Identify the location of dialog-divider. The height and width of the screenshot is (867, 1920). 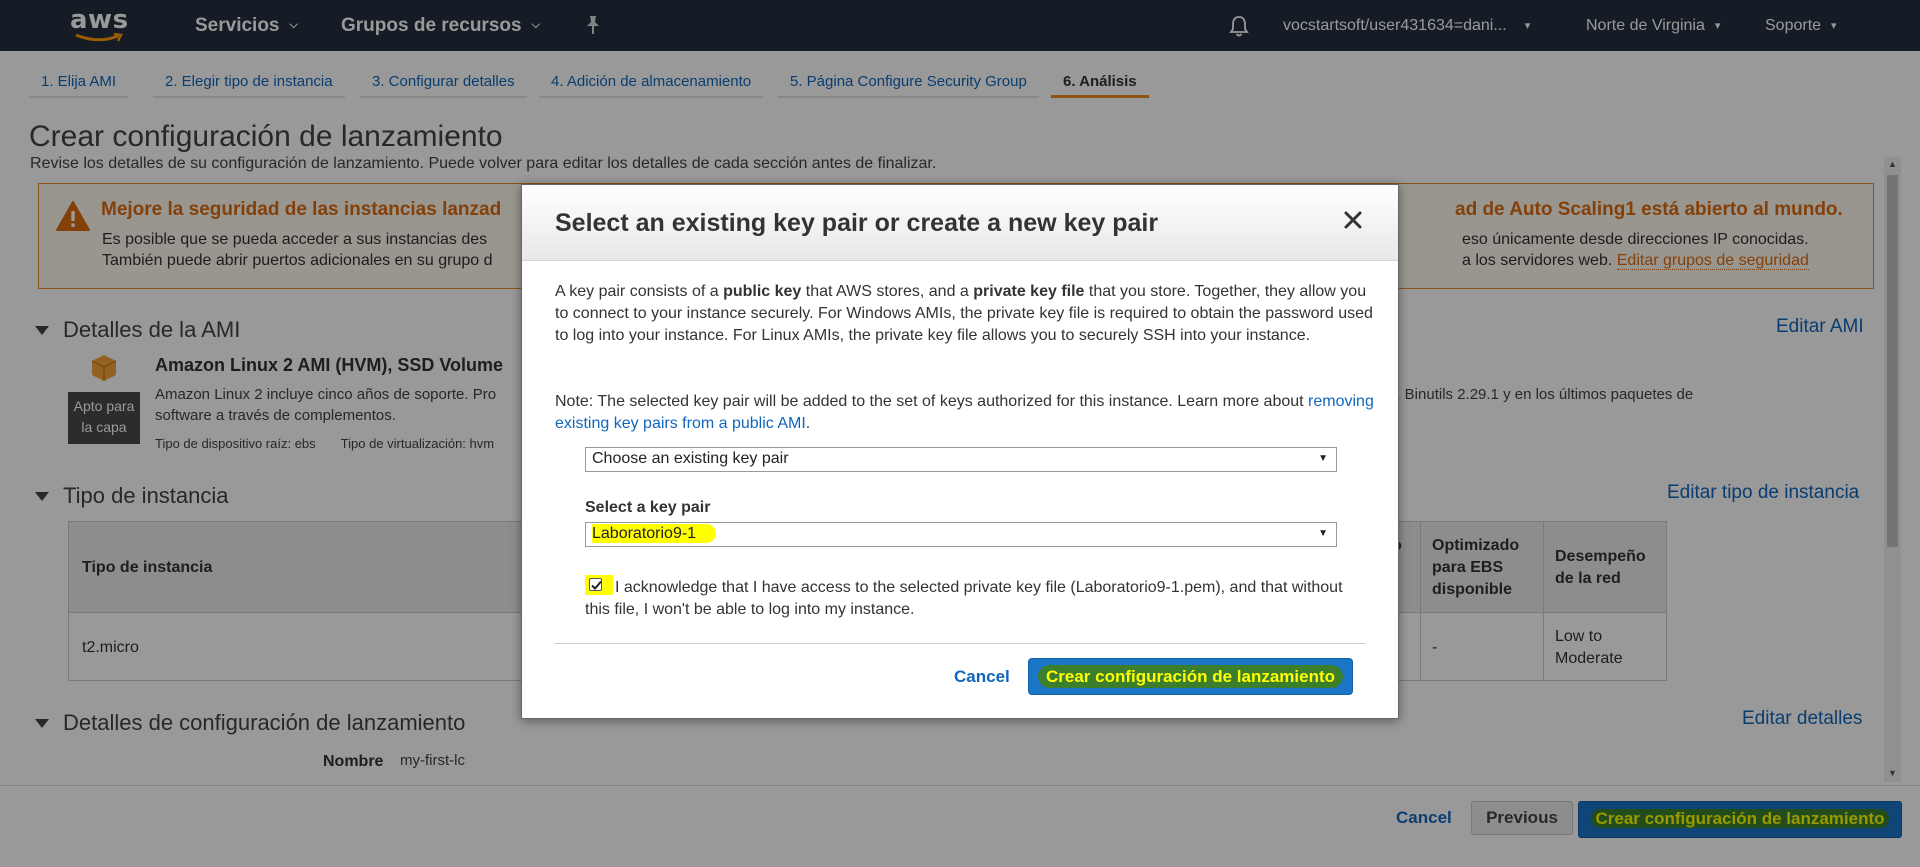
(960, 643).